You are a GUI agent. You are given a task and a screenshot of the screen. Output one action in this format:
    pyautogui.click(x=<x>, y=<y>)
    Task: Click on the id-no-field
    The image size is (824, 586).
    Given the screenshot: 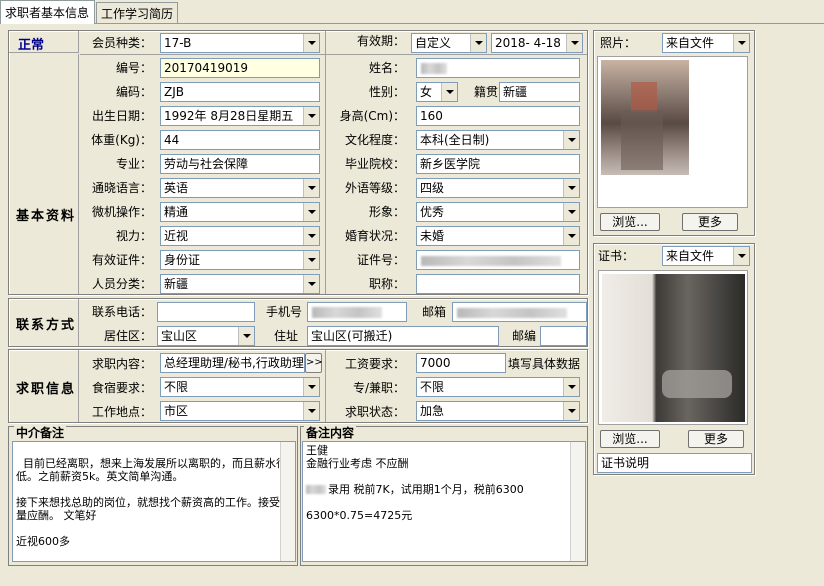 What is the action you would take?
    pyautogui.click(x=498, y=260)
    